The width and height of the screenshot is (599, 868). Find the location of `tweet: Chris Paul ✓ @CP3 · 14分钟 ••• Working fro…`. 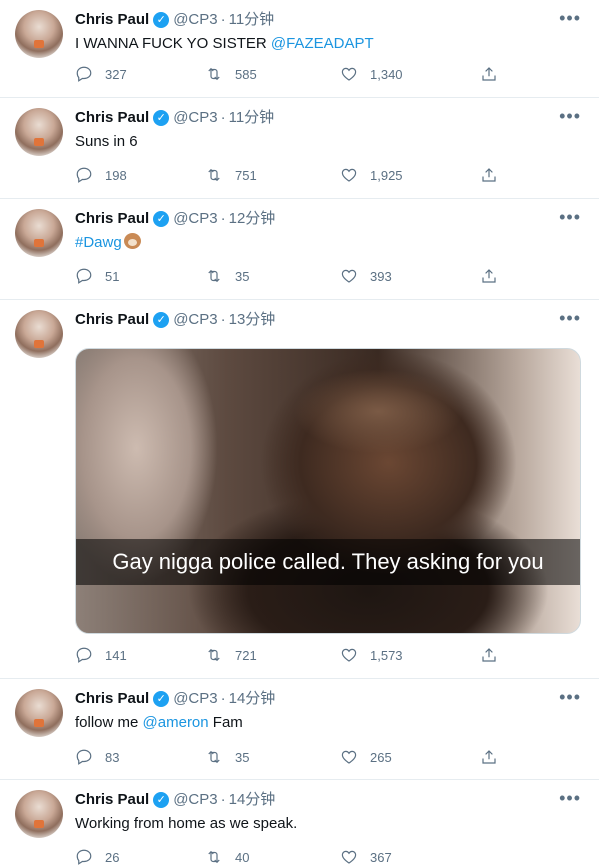

tweet: Chris Paul ✓ @CP3 · 14分钟 ••• Working fro… is located at coordinates (299, 823).